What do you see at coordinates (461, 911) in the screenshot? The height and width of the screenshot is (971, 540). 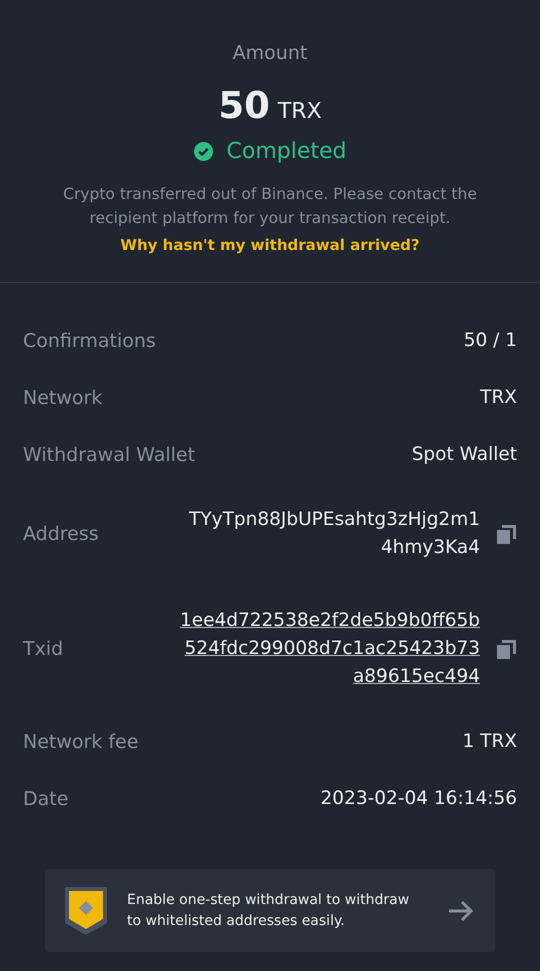 I see `arrow-right-icon` at bounding box center [461, 911].